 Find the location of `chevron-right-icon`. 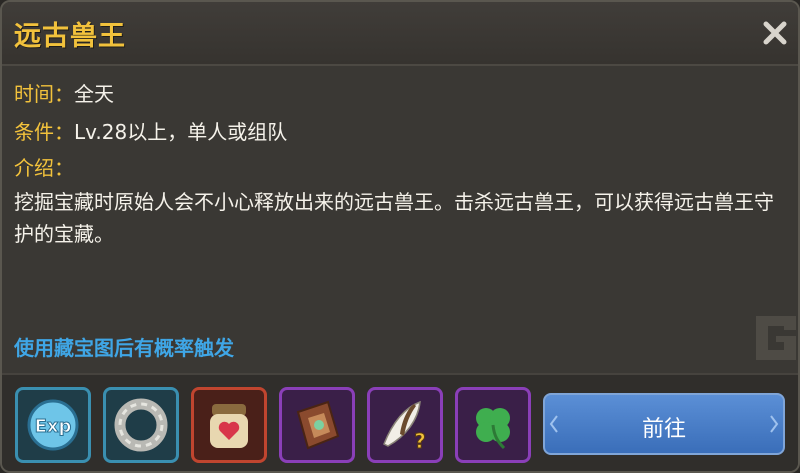

chevron-right-icon is located at coordinates (774, 424).